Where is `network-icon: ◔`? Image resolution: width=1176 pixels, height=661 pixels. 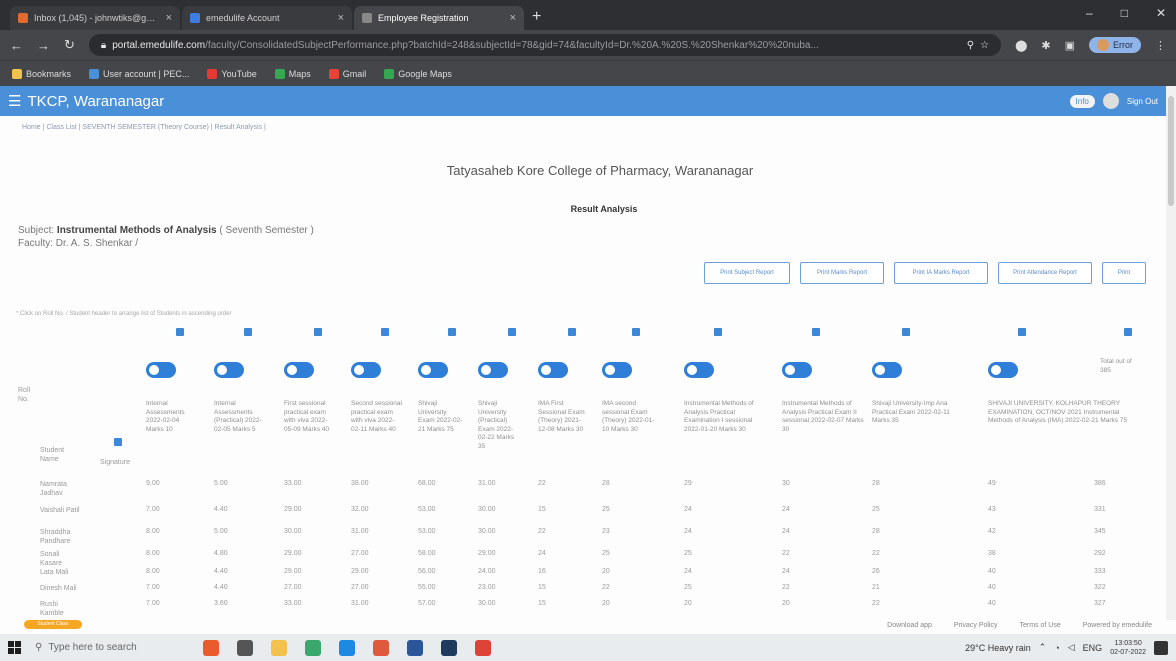
network-icon: ◔ is located at coordinates (1056, 648).